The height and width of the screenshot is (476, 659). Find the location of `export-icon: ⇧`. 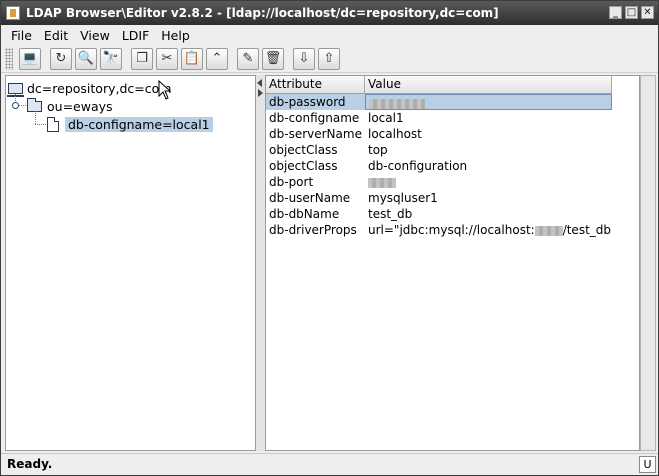

export-icon: ⇧ is located at coordinates (329, 58).